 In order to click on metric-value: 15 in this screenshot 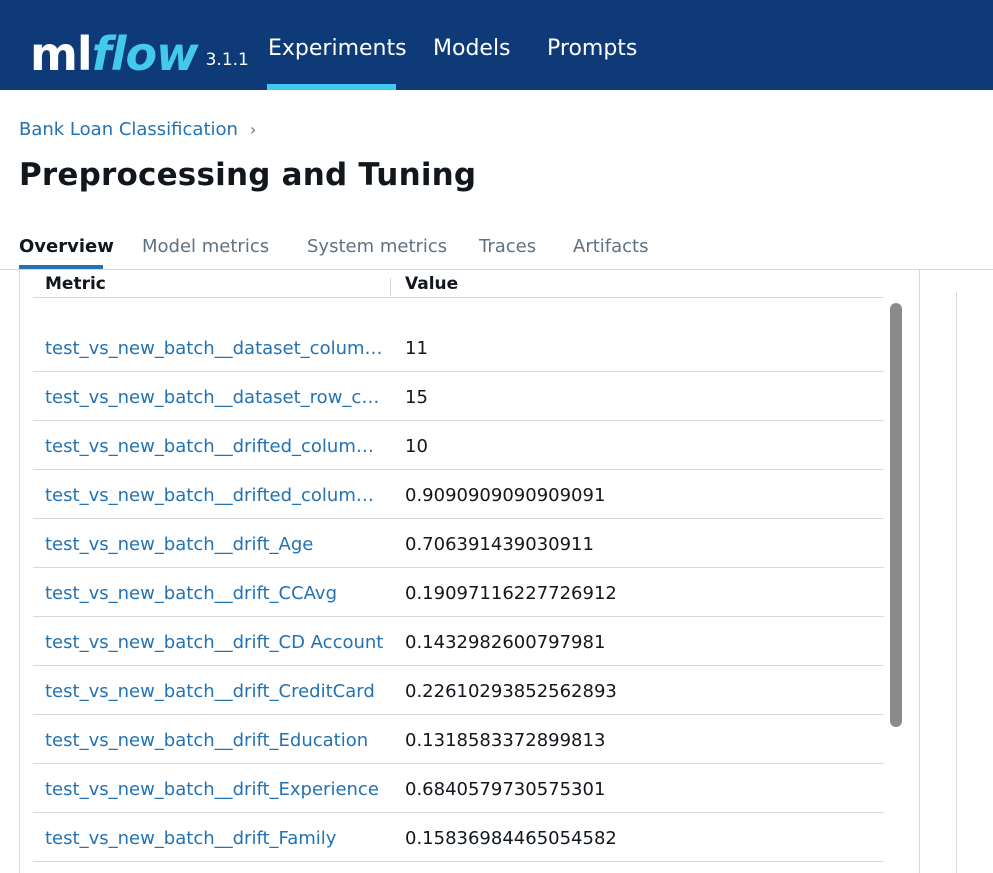, I will do `click(416, 397)`.